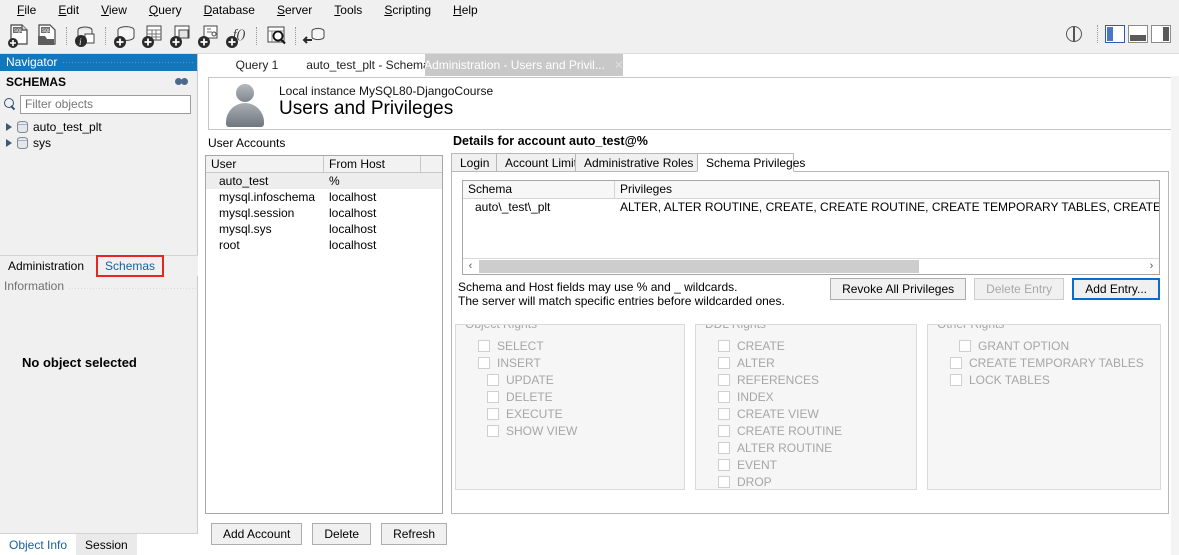  Describe the element at coordinates (465, 10) in the screenshot. I see `menu-item-help: Help` at that location.